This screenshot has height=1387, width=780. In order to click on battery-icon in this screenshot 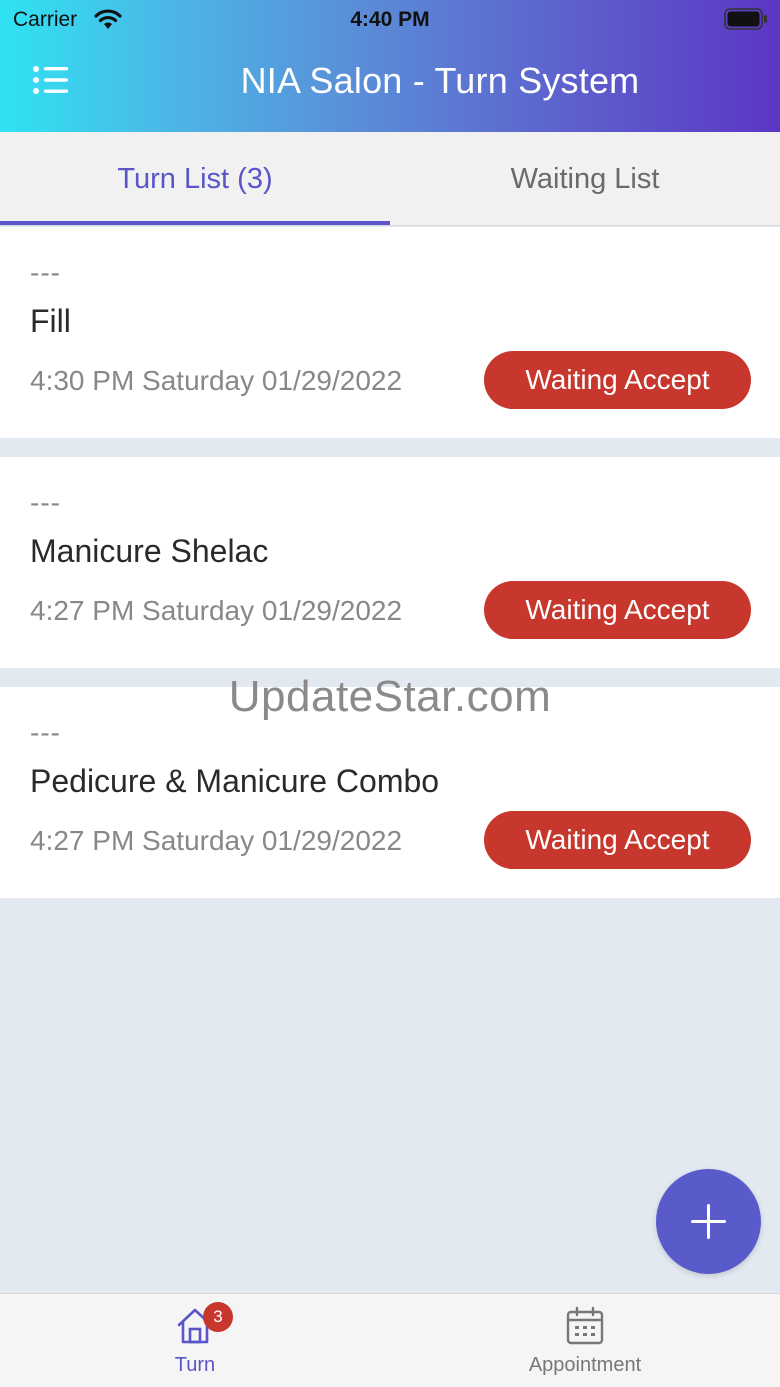, I will do `click(746, 21)`.